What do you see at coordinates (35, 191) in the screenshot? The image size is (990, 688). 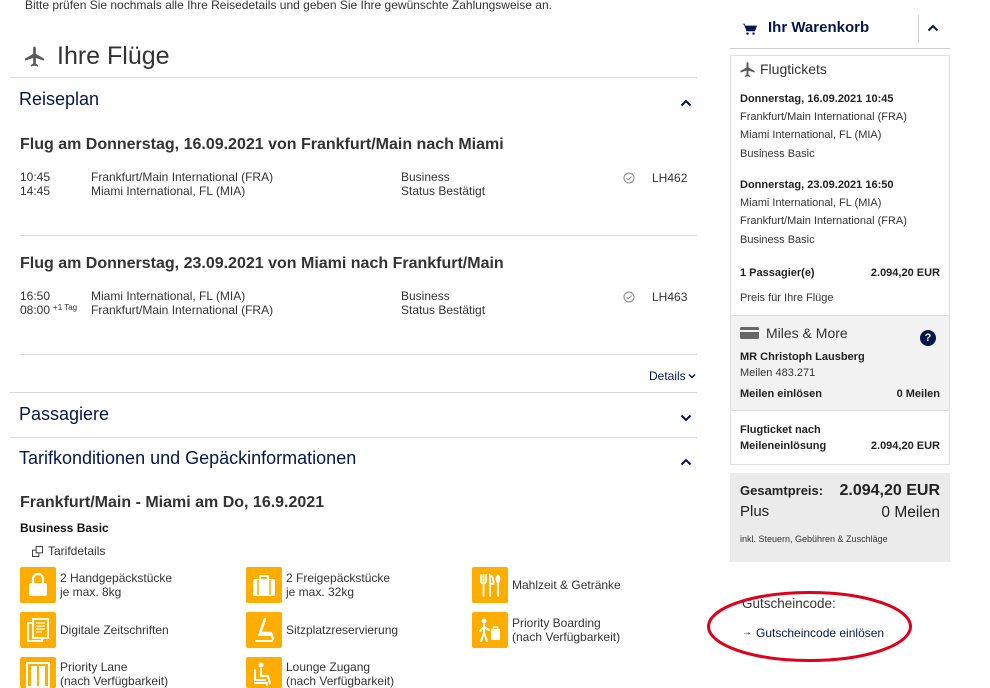 I see `arrival-time: 14:45` at bounding box center [35, 191].